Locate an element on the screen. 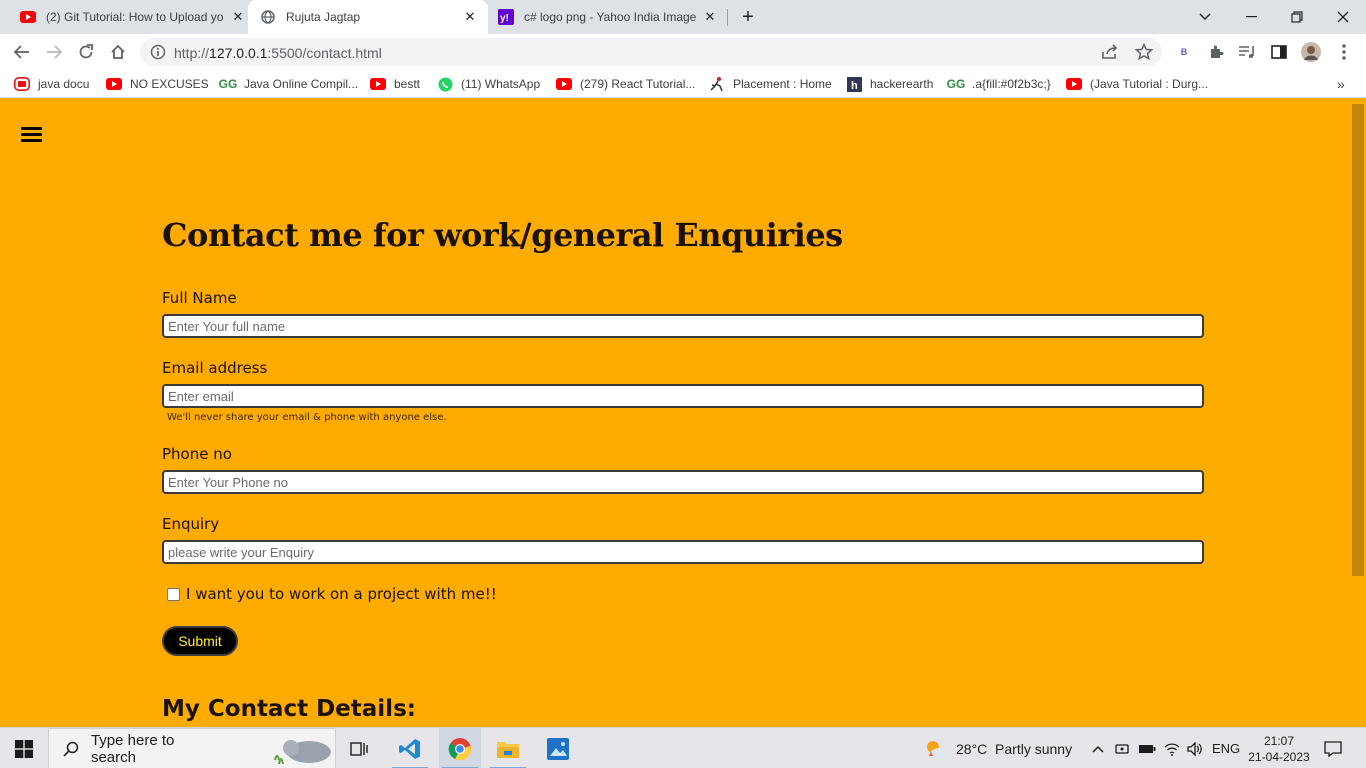  extensions-puzzle-icon is located at coordinates (1216, 52).